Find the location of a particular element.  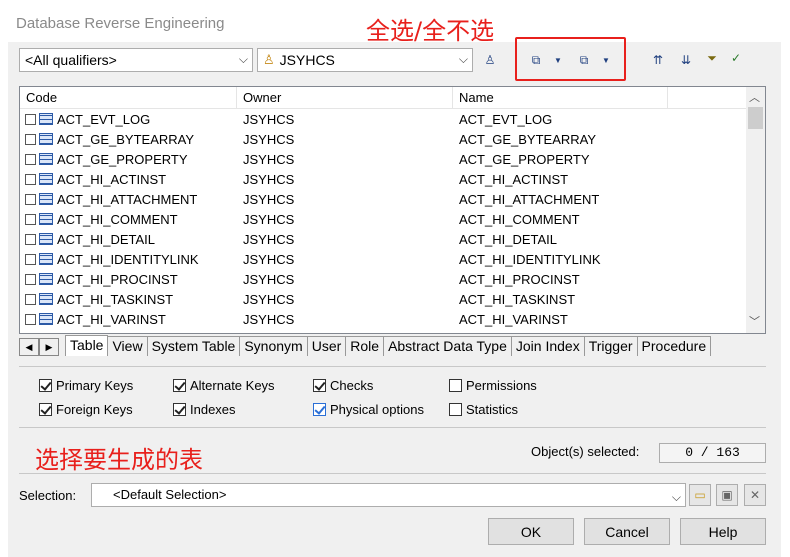

change-owner-icon: ♙ is located at coordinates (490, 60).